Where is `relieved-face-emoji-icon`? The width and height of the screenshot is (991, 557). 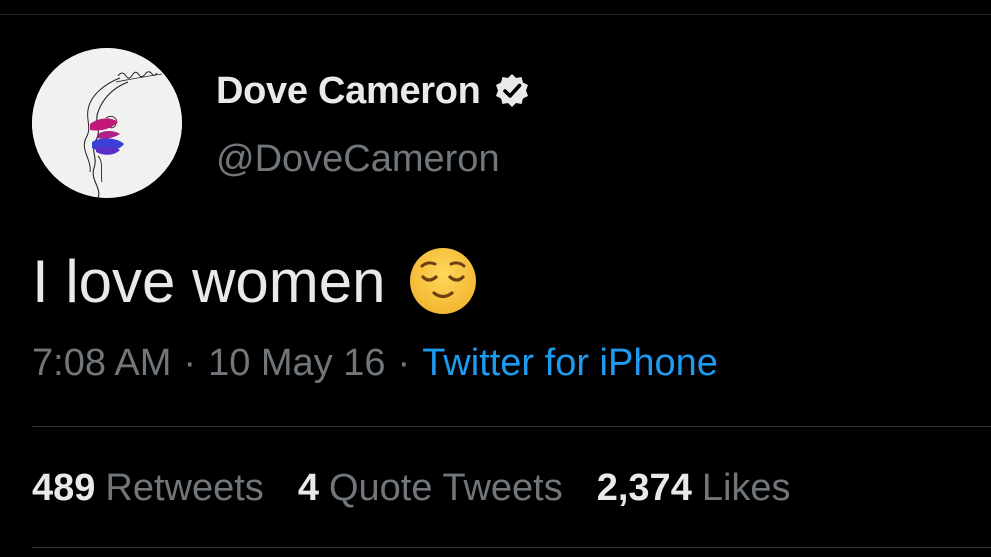
relieved-face-emoji-icon is located at coordinates (443, 281).